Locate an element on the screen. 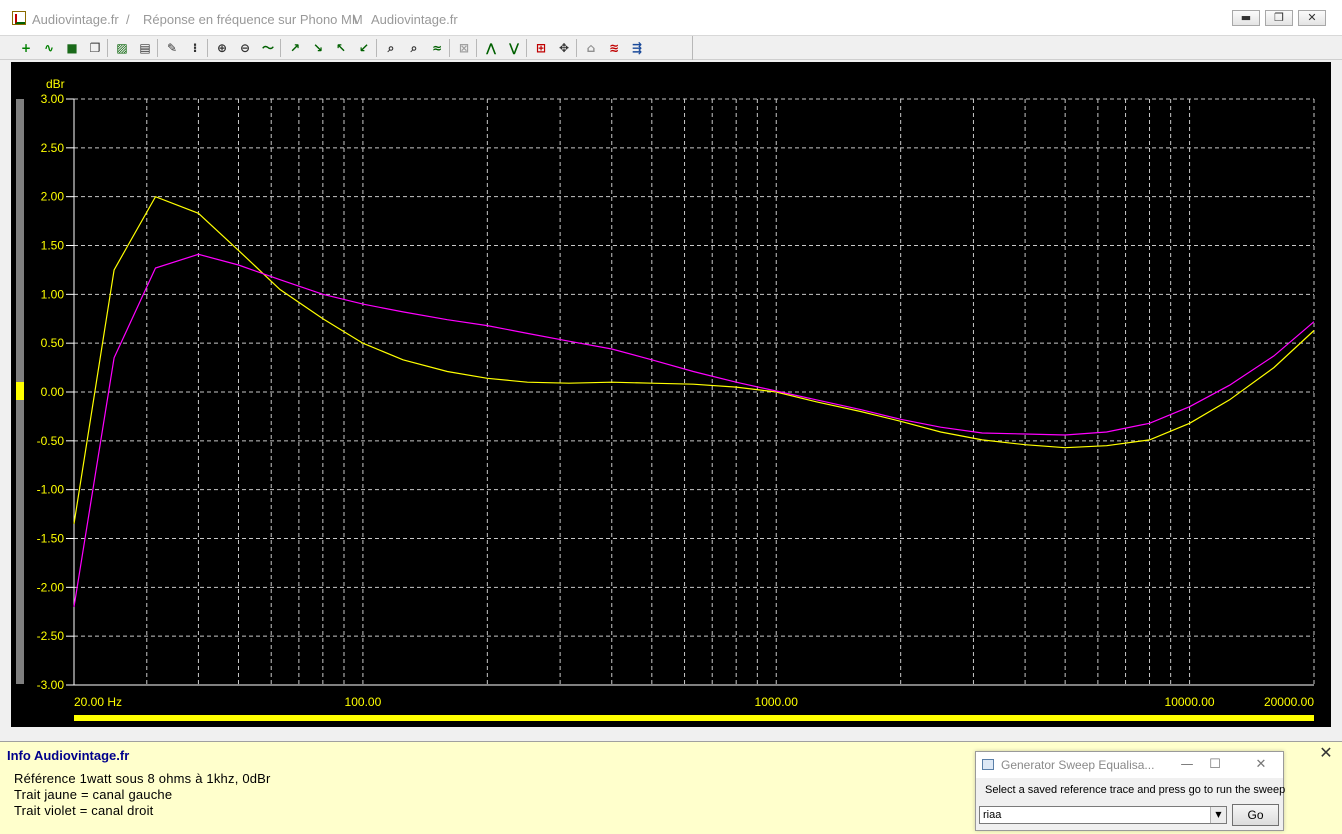 The image size is (1342, 834). go-button: Go is located at coordinates (1255, 815).